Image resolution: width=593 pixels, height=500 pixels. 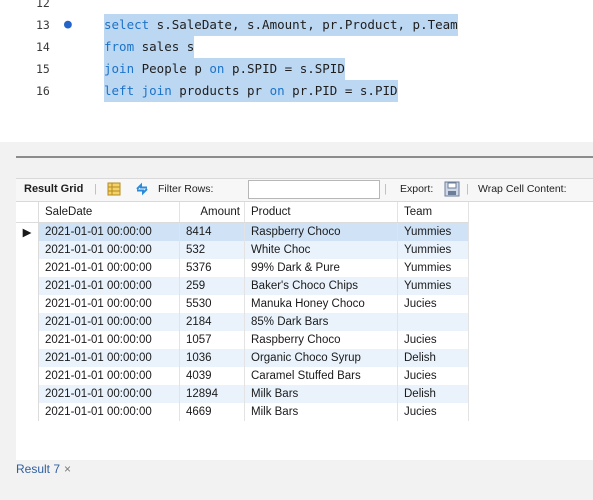 I want to click on line-number: 12, so click(x=43, y=5).